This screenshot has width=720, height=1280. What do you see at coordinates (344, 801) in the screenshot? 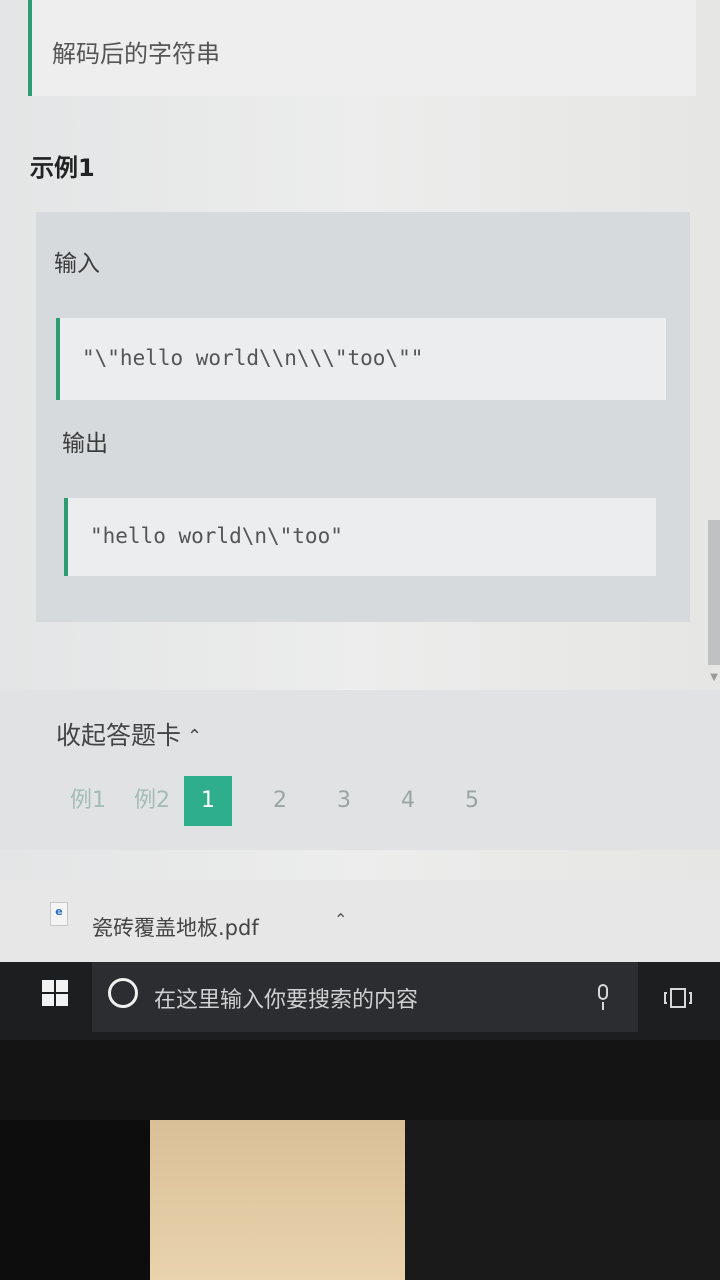
I see `pager-question-3: 3` at bounding box center [344, 801].